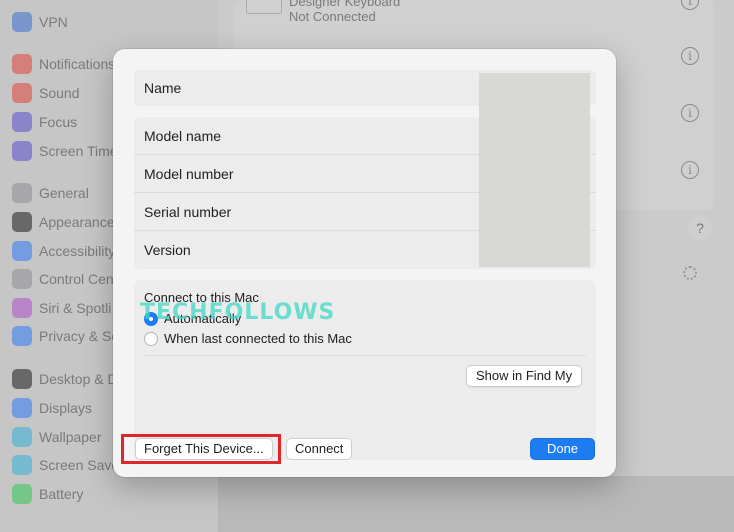  I want to click on sidebar-item-label: VPN, so click(53, 22).